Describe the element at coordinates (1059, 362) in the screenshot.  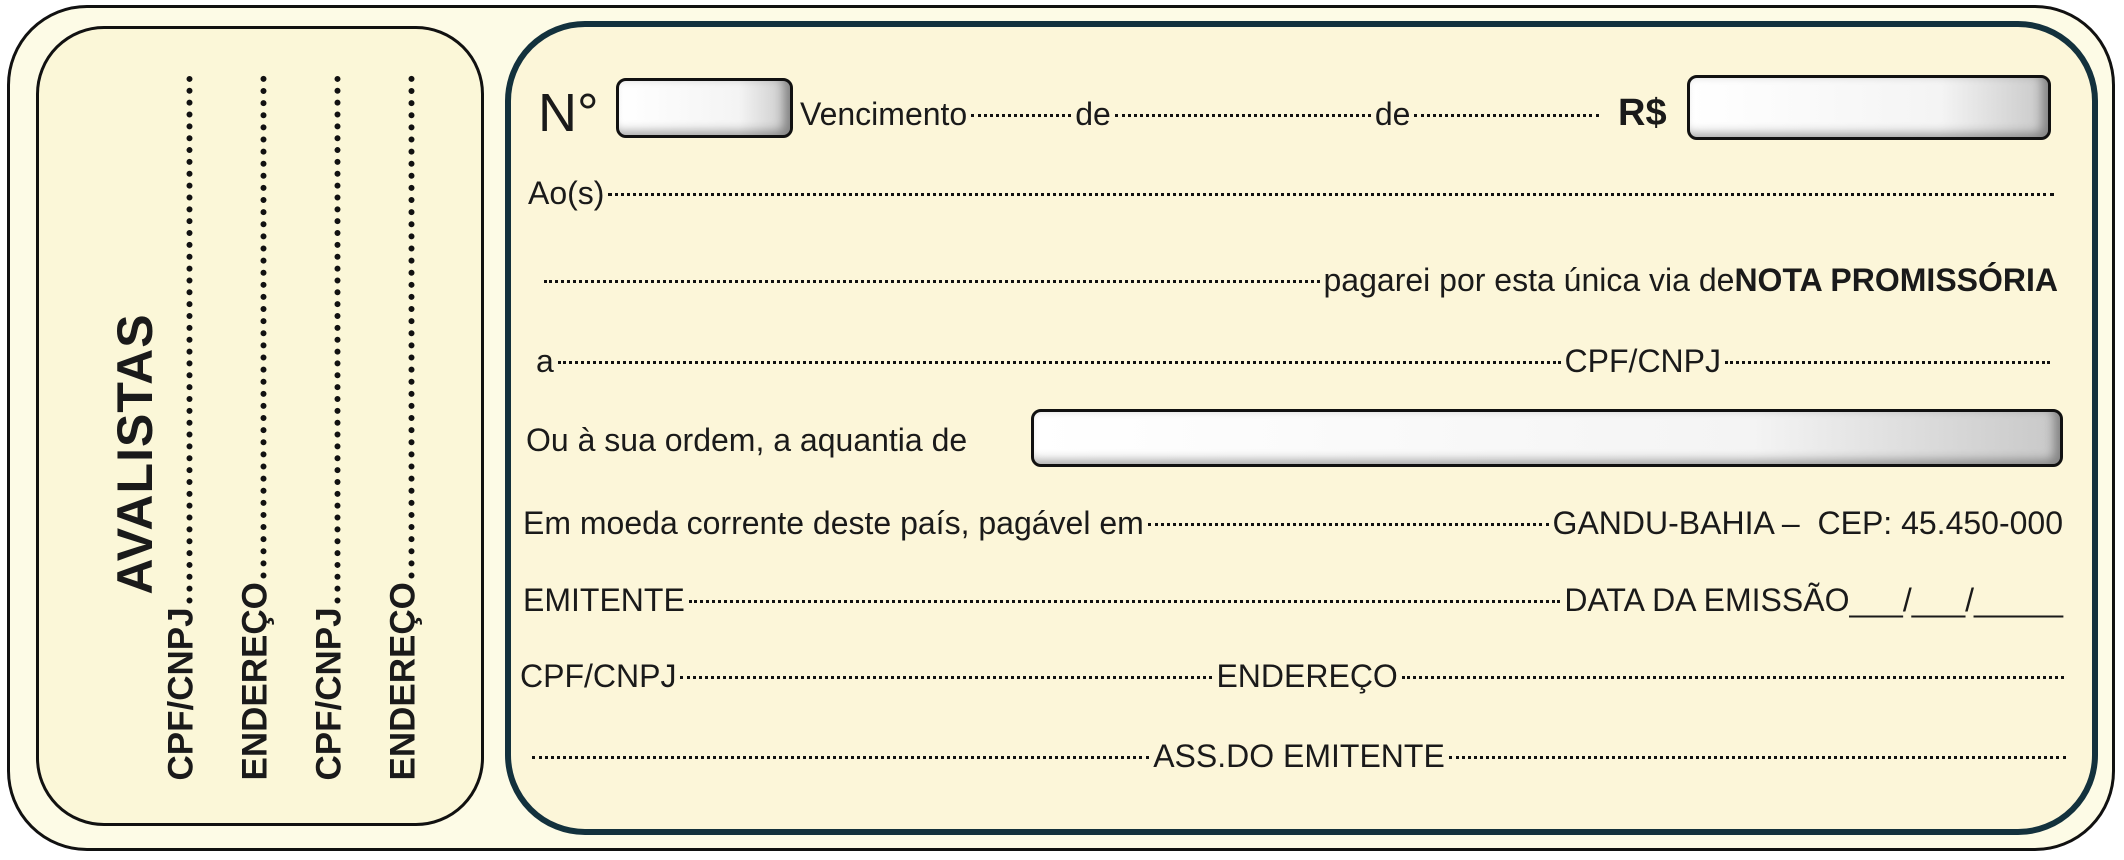
I see `a-field` at that location.